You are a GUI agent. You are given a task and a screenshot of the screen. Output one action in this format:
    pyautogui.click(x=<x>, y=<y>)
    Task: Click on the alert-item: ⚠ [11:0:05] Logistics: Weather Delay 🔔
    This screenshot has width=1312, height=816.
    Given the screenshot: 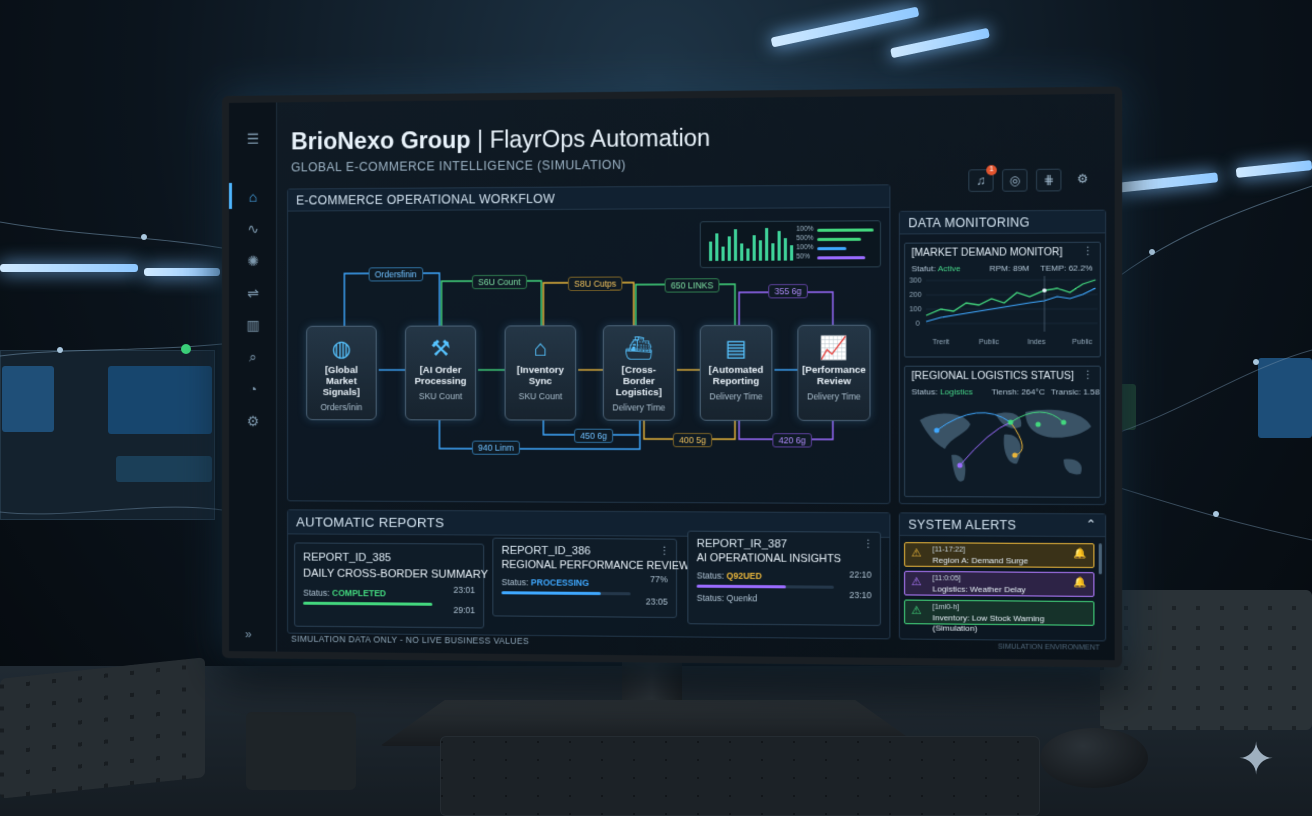 What is the action you would take?
    pyautogui.click(x=999, y=583)
    